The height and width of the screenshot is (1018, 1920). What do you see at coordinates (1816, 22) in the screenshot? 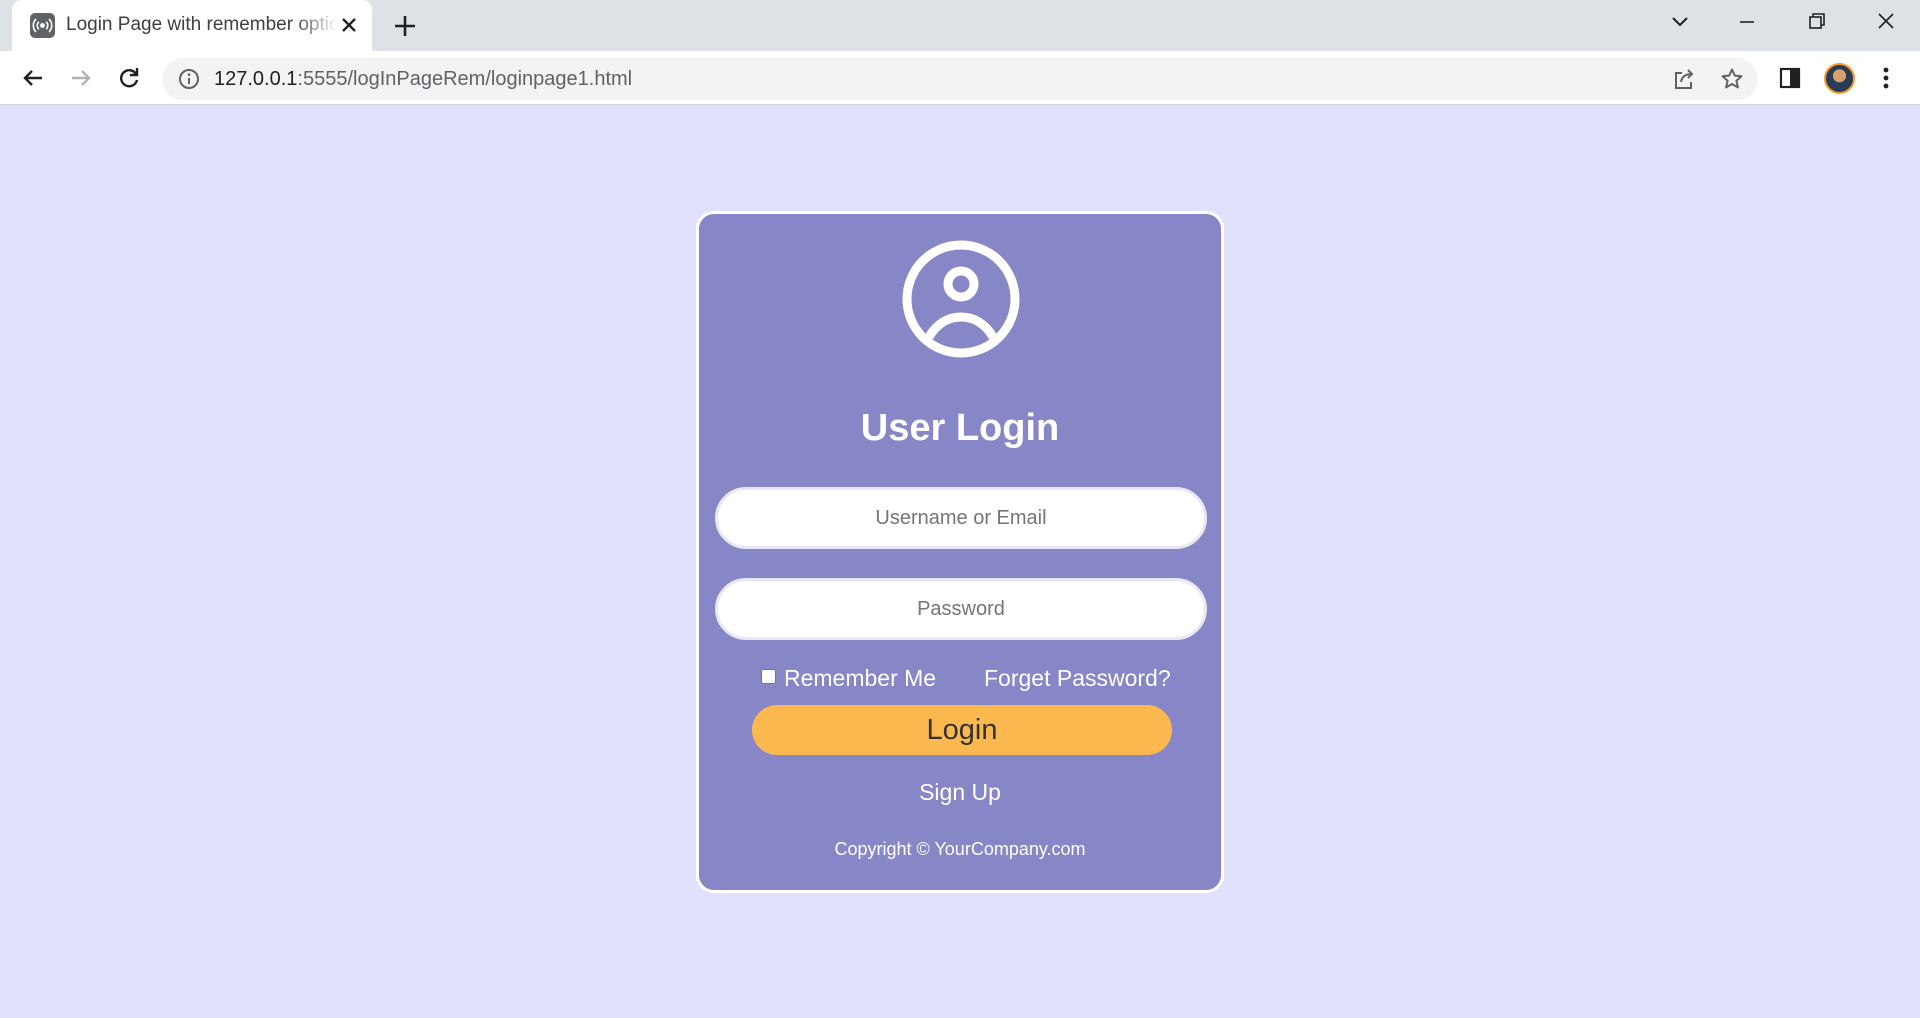
I see `restore-icon` at bounding box center [1816, 22].